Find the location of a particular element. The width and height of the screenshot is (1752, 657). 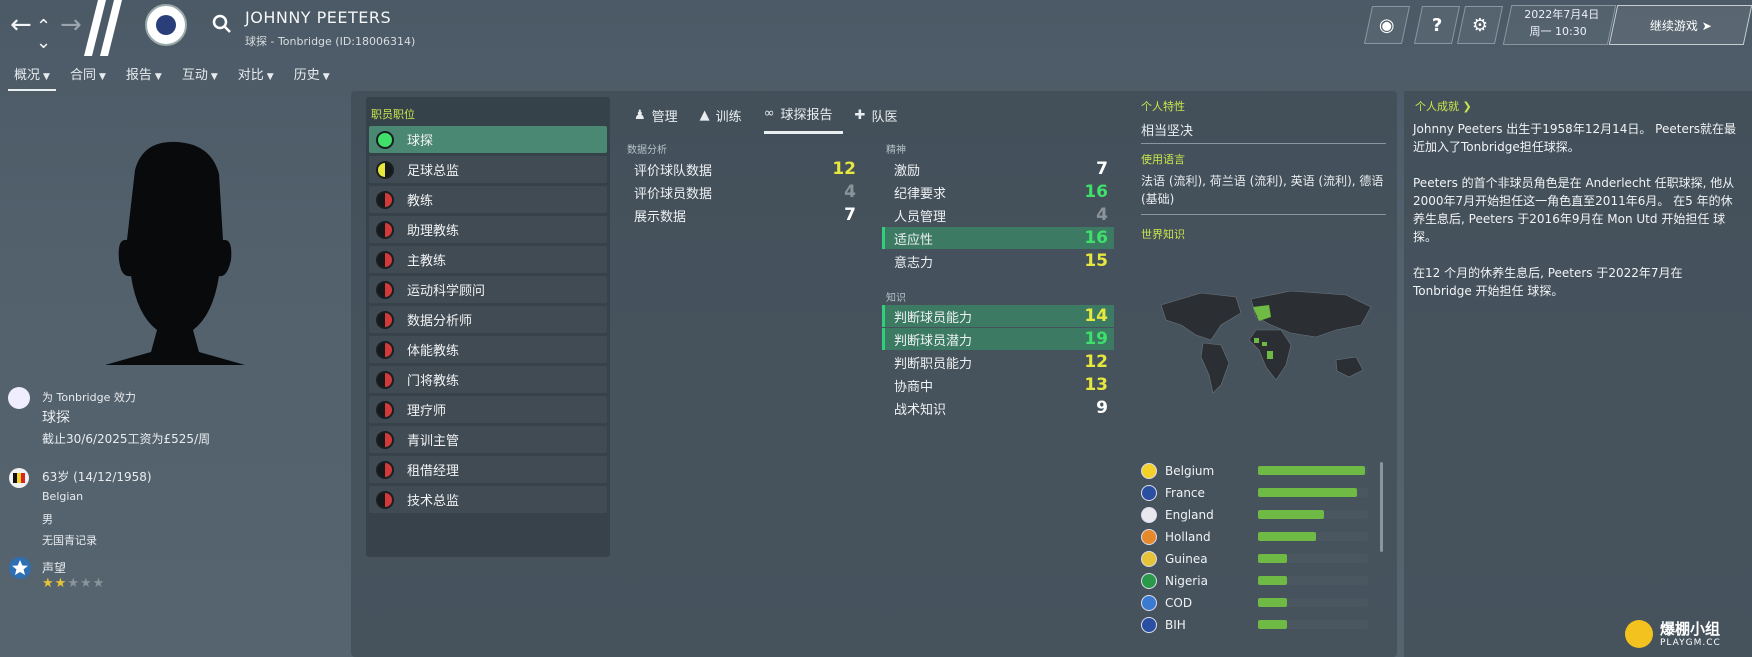

knowledge-title: 知识 is located at coordinates (896, 298).